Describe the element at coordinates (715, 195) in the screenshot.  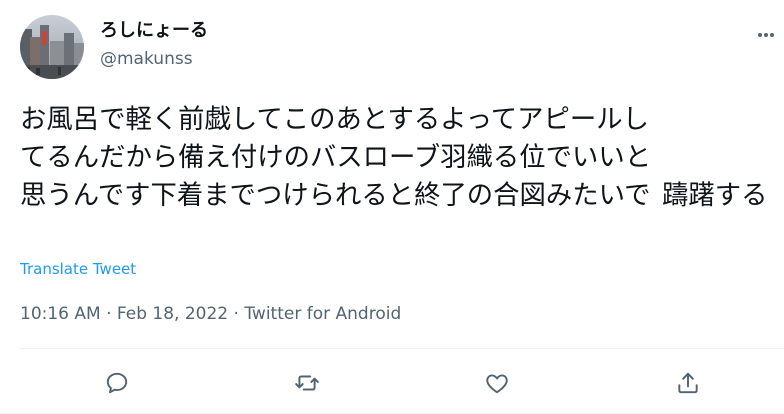
I see `tweet-text-line: 躊躇する` at that location.